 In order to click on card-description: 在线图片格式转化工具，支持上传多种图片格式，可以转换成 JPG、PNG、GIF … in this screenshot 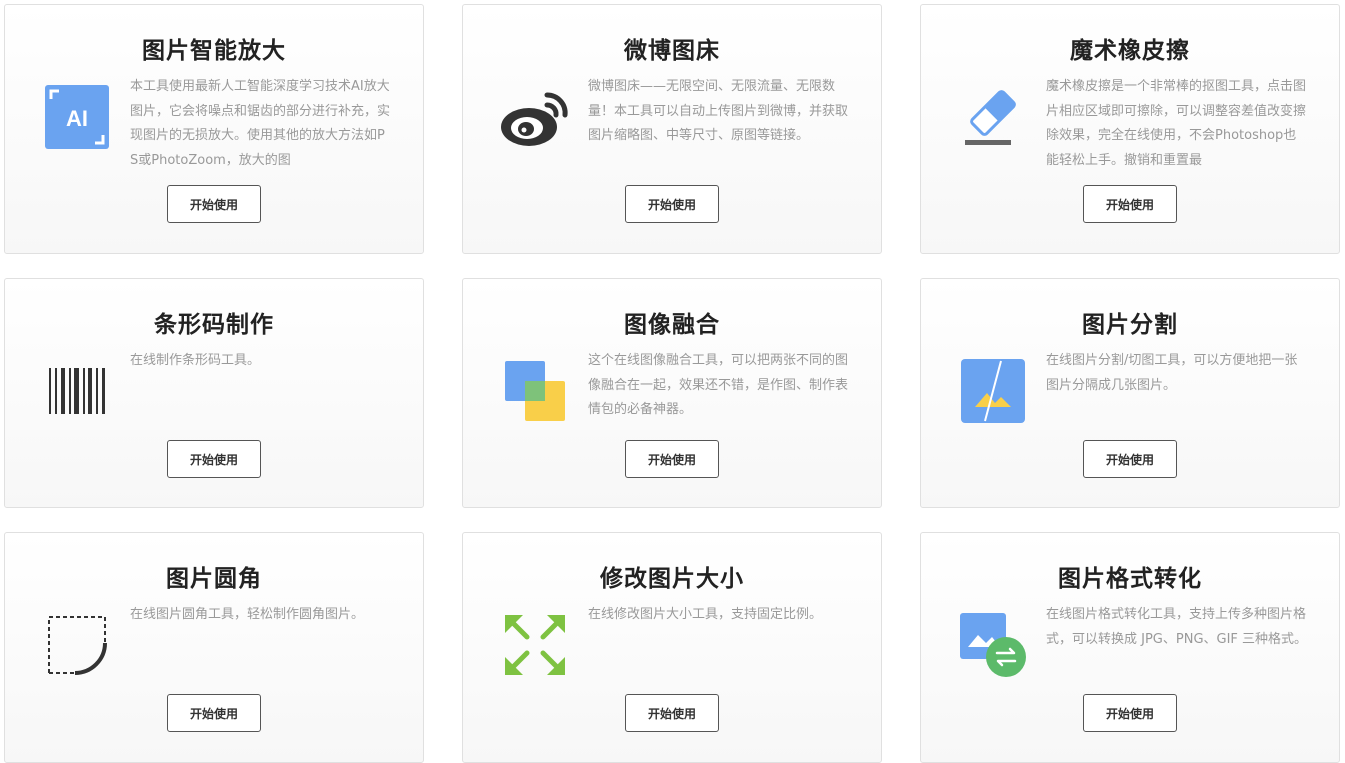, I will do `click(1177, 627)`.